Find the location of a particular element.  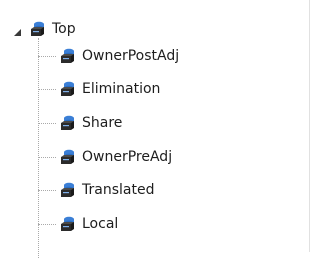

tree-item-label: Translated is located at coordinates (118, 190).